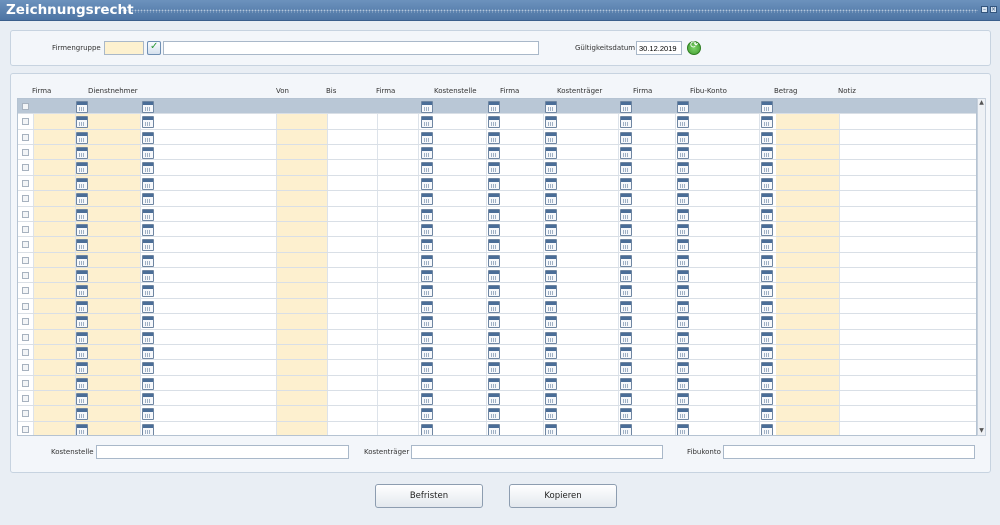 This screenshot has height=525, width=1000. What do you see at coordinates (984, 9) in the screenshot?
I see `minimize-icon: –` at bounding box center [984, 9].